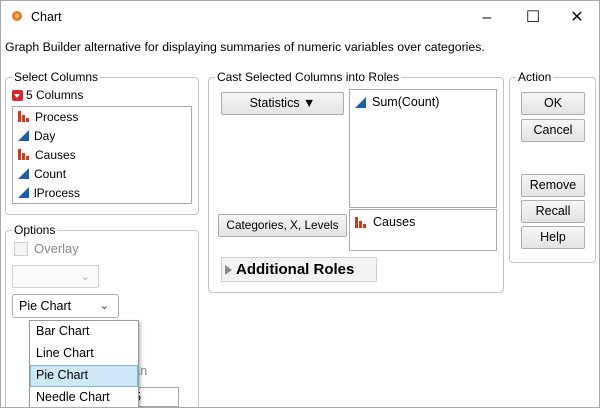 The image size is (600, 408). I want to click on disabled-combobox: ⌄, so click(55, 276).